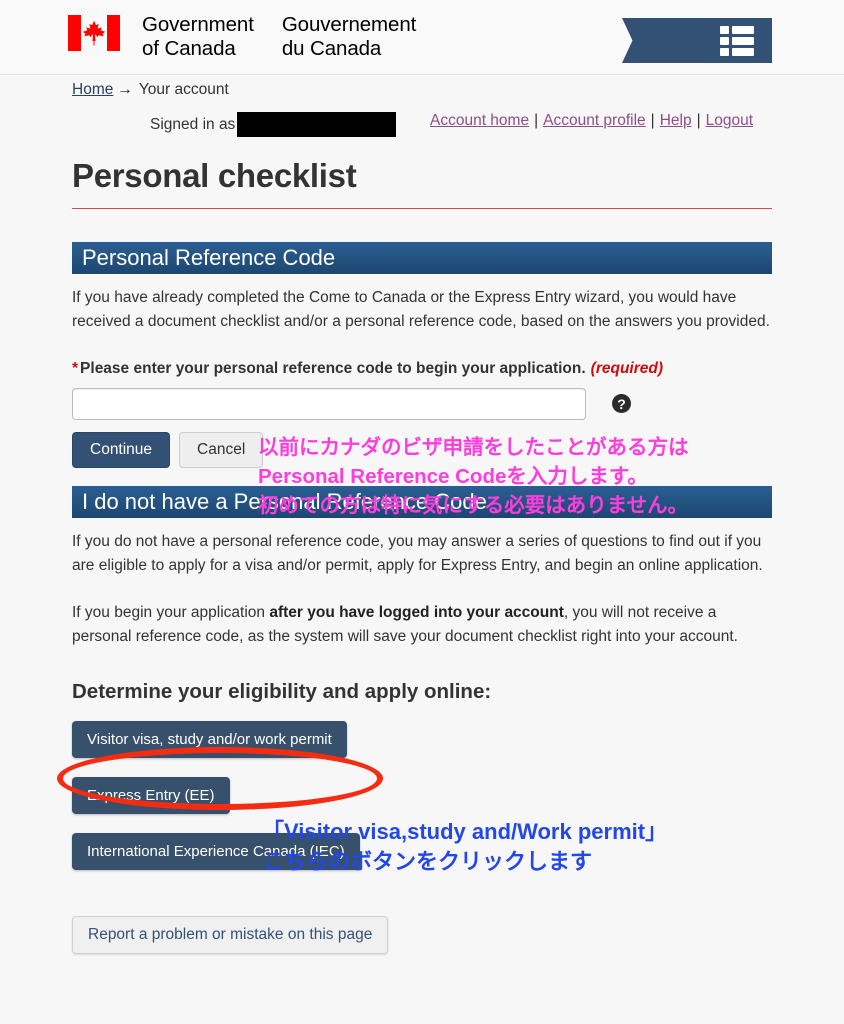 Image resolution: width=844 pixels, height=1024 pixels. What do you see at coordinates (193, 124) in the screenshot?
I see `signed-in-label: Signed in as` at bounding box center [193, 124].